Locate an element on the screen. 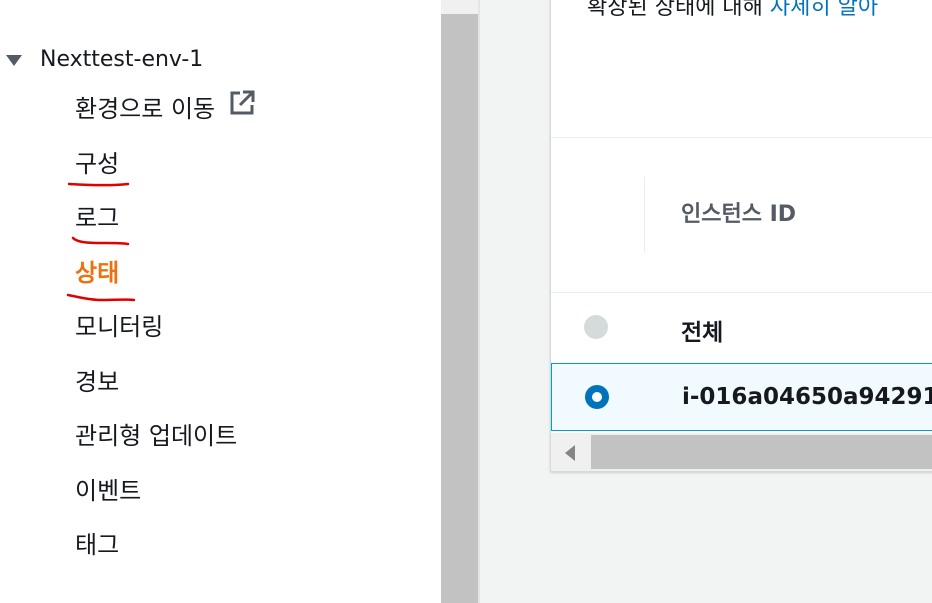  sidebar-item-label: 구성 is located at coordinates (97, 164).